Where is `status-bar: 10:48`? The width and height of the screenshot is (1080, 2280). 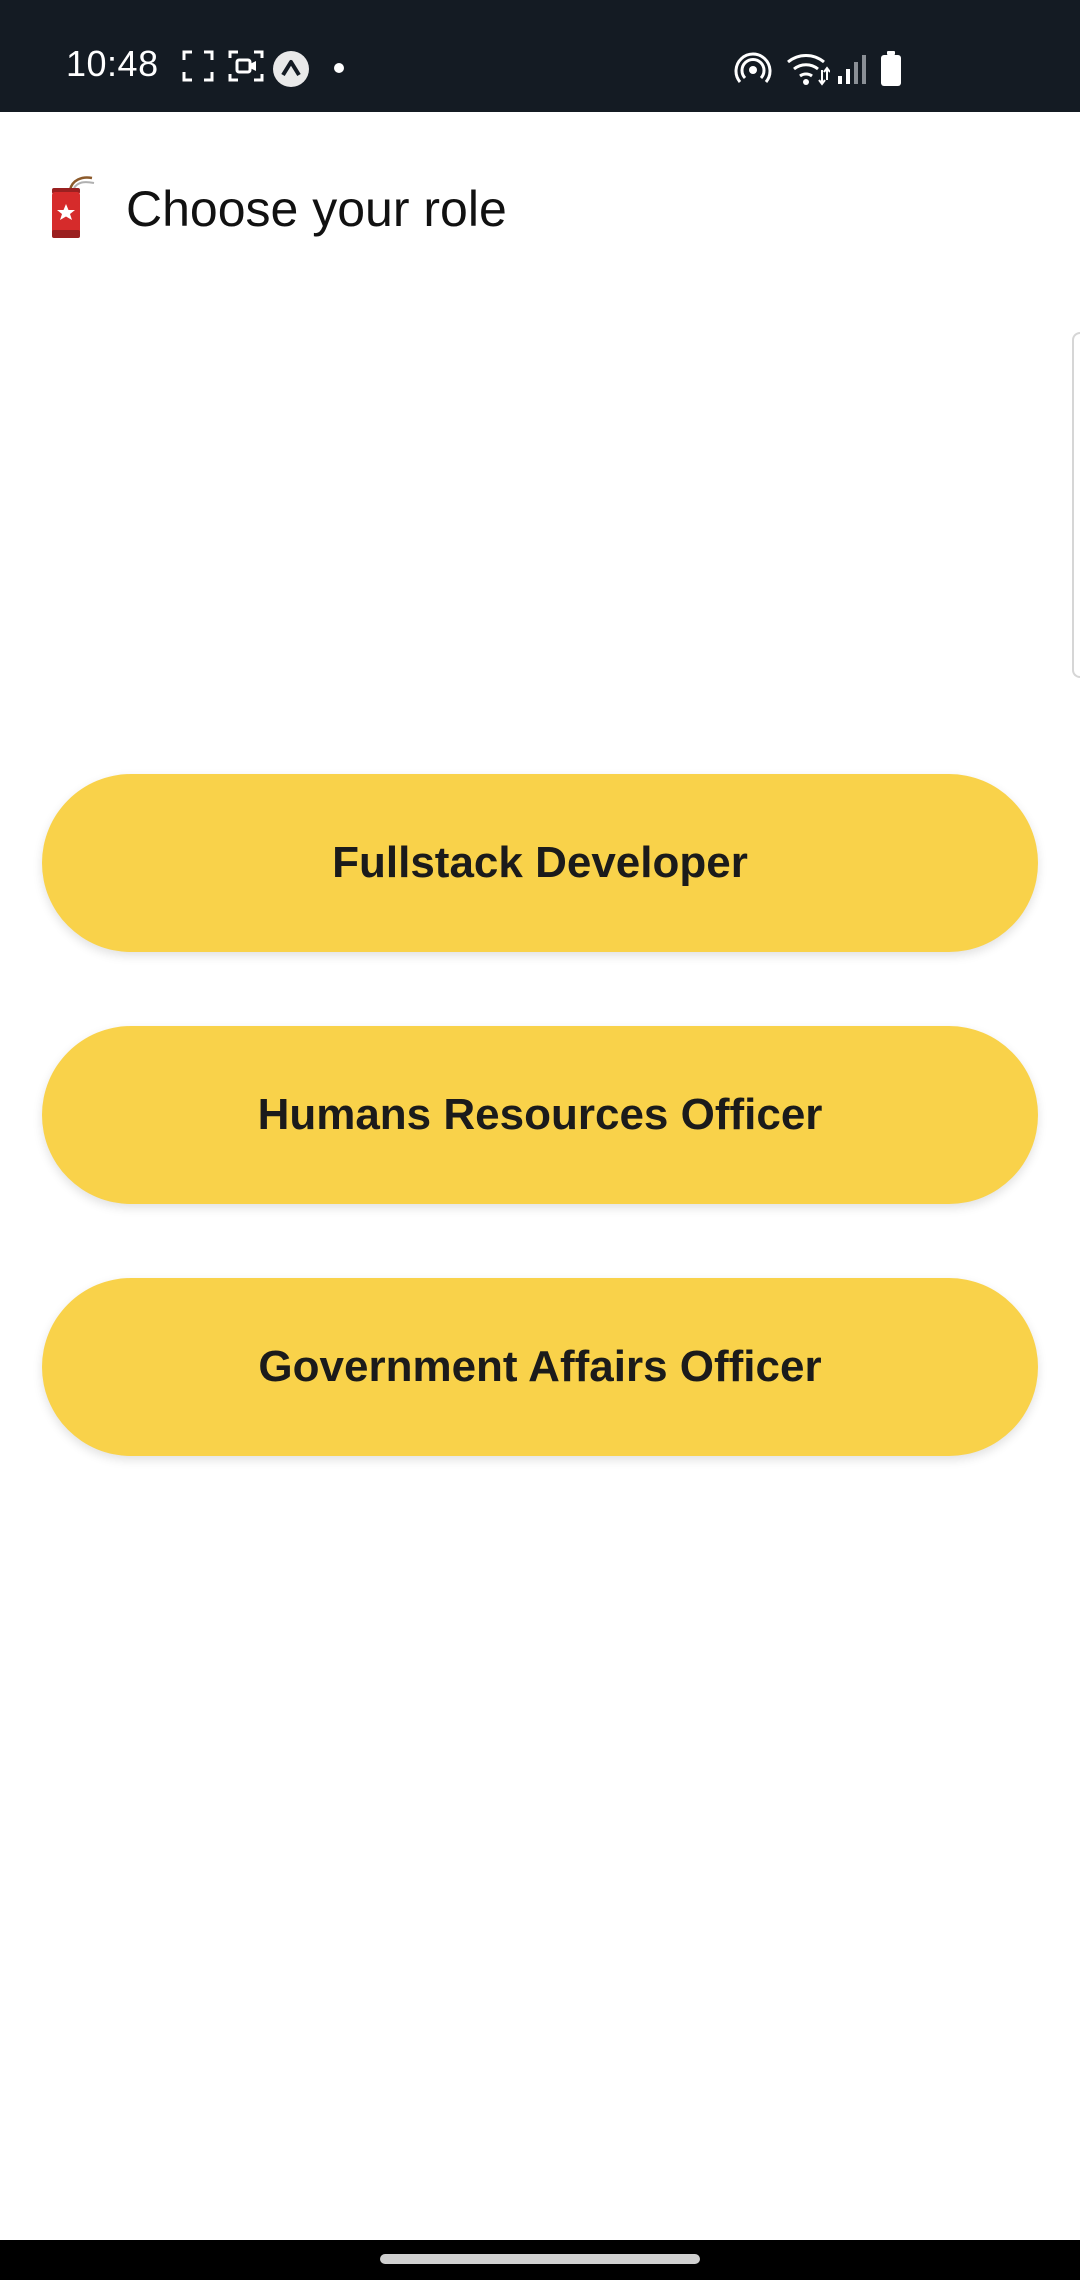
status-bar: 10:48 is located at coordinates (540, 56).